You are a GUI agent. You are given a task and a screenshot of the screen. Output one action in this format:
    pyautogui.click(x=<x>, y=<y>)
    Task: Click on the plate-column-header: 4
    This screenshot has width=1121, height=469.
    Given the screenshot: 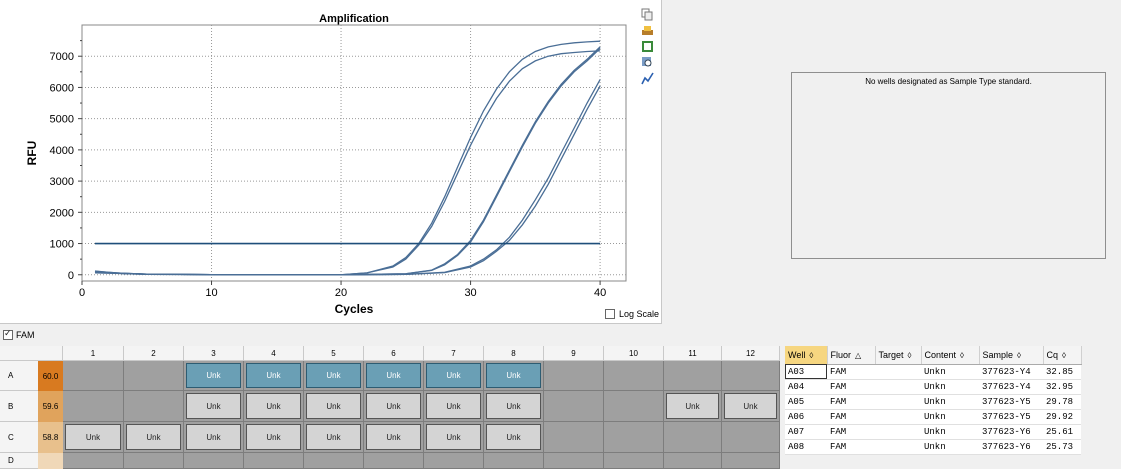 What is the action you would take?
    pyautogui.click(x=274, y=353)
    